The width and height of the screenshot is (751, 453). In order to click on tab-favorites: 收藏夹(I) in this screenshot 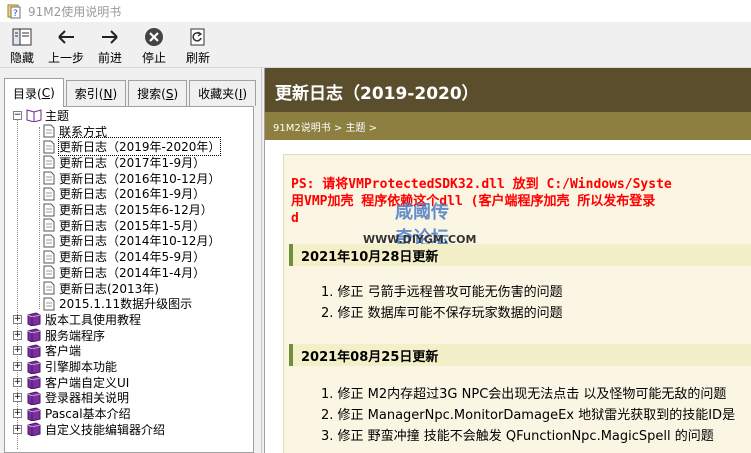, I will do `click(223, 93)`.